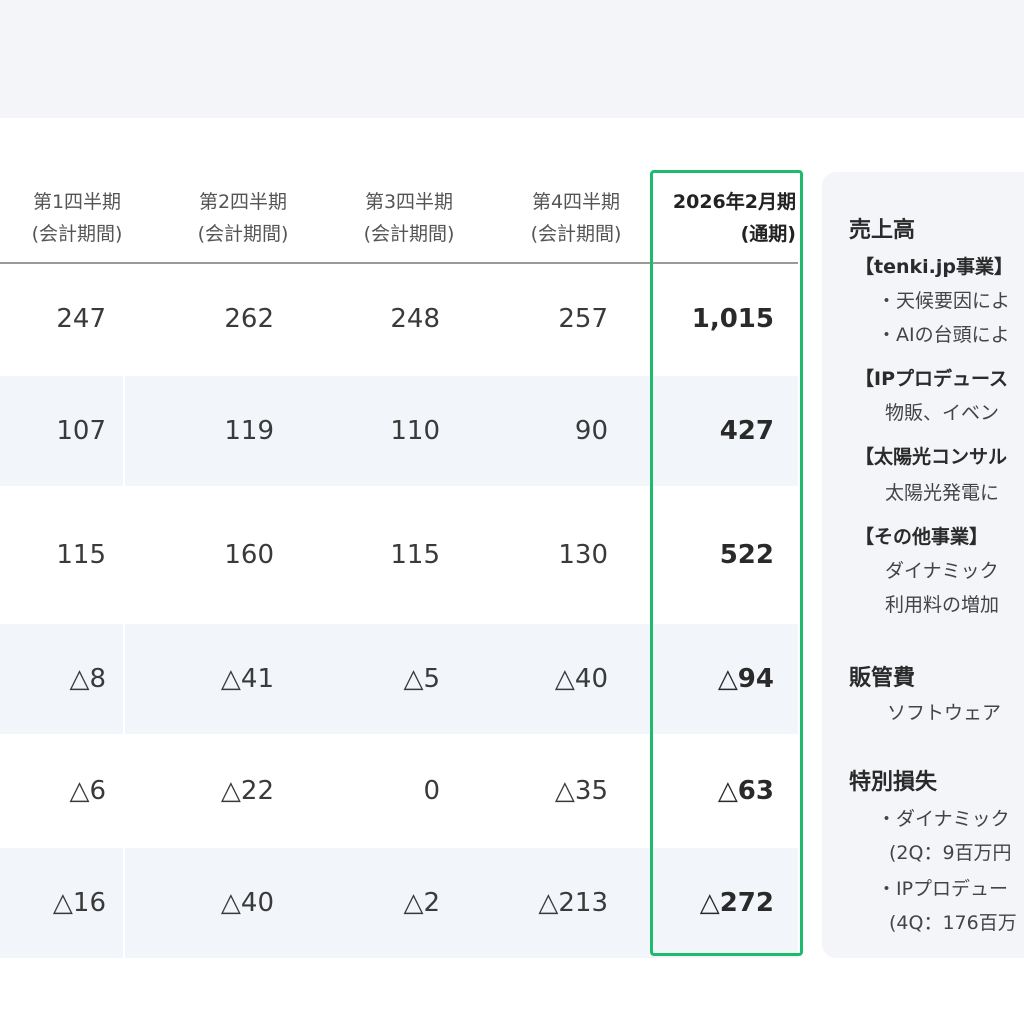 This screenshot has height=1024, width=1024. Describe the element at coordinates (409, 234) in the screenshot. I see `column-header-q3-sub: (会計期間)` at that location.